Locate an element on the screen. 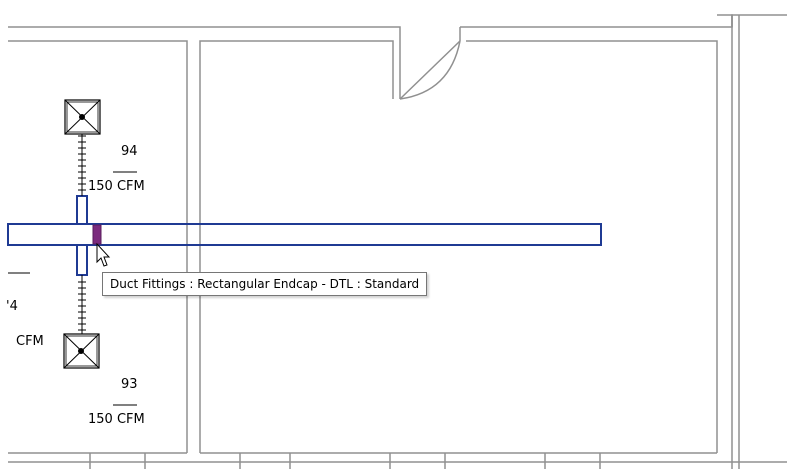 This screenshot has width=787, height=469. branch-duct-upper is located at coordinates (82, 210).